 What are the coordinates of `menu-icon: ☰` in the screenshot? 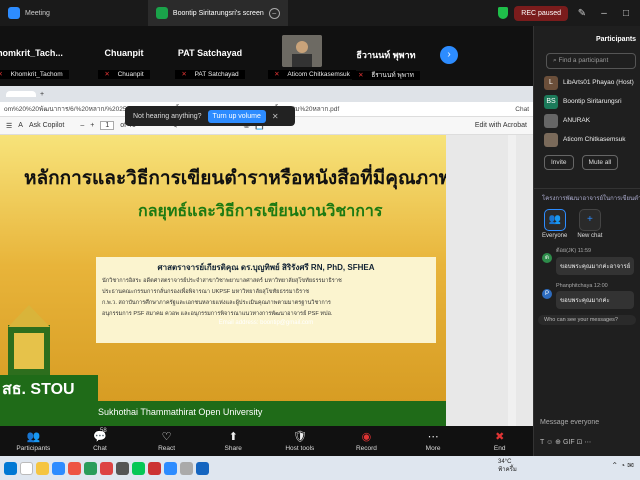 It's located at (9, 126).